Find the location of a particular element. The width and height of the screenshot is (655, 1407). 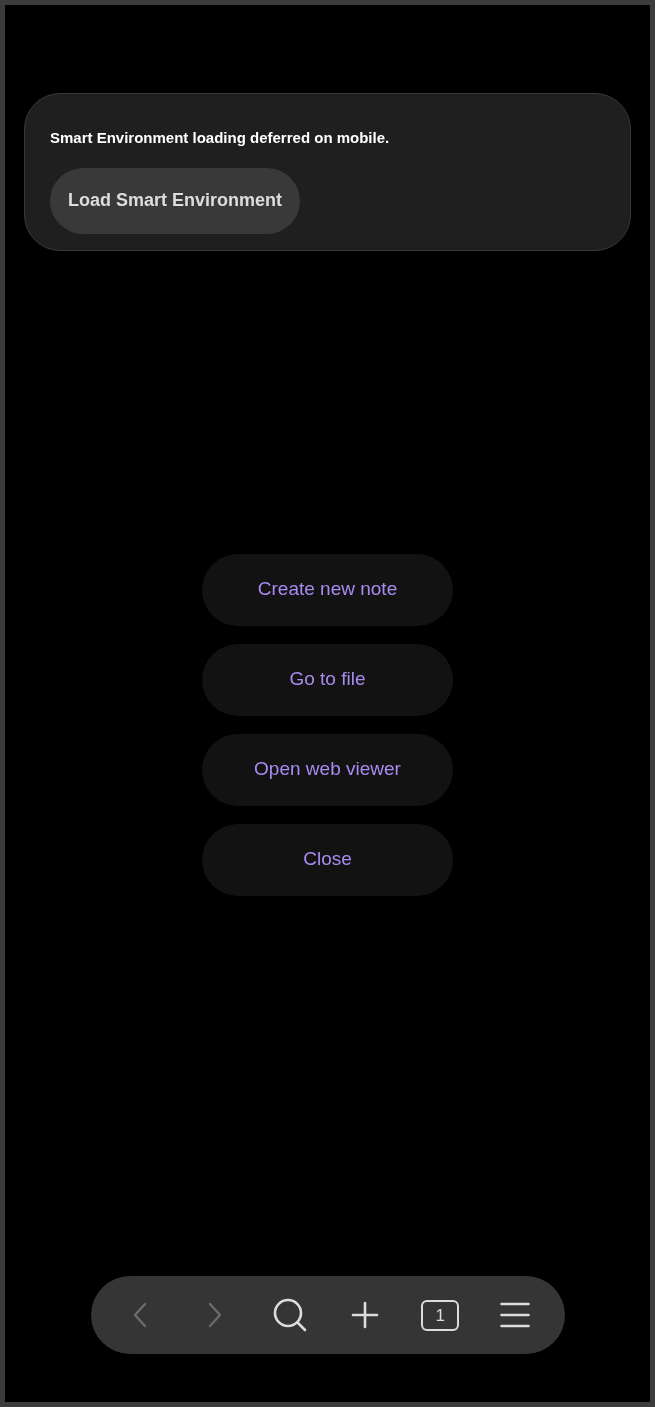

action-button: Go to file is located at coordinates (327, 679).